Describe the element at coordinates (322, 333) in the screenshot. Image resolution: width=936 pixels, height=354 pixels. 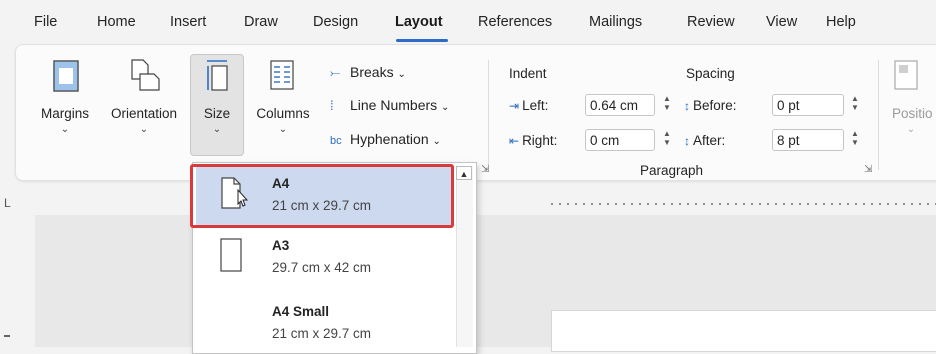
I see `size-option-dimensions: 21 cm x 29.7 cm` at that location.